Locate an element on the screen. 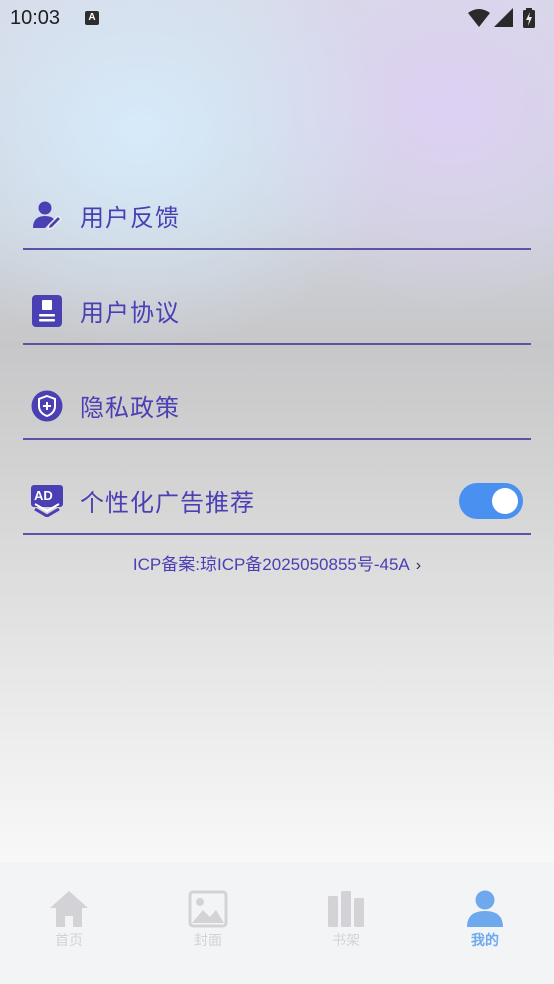  svg-text: AD is located at coordinates (43, 495).